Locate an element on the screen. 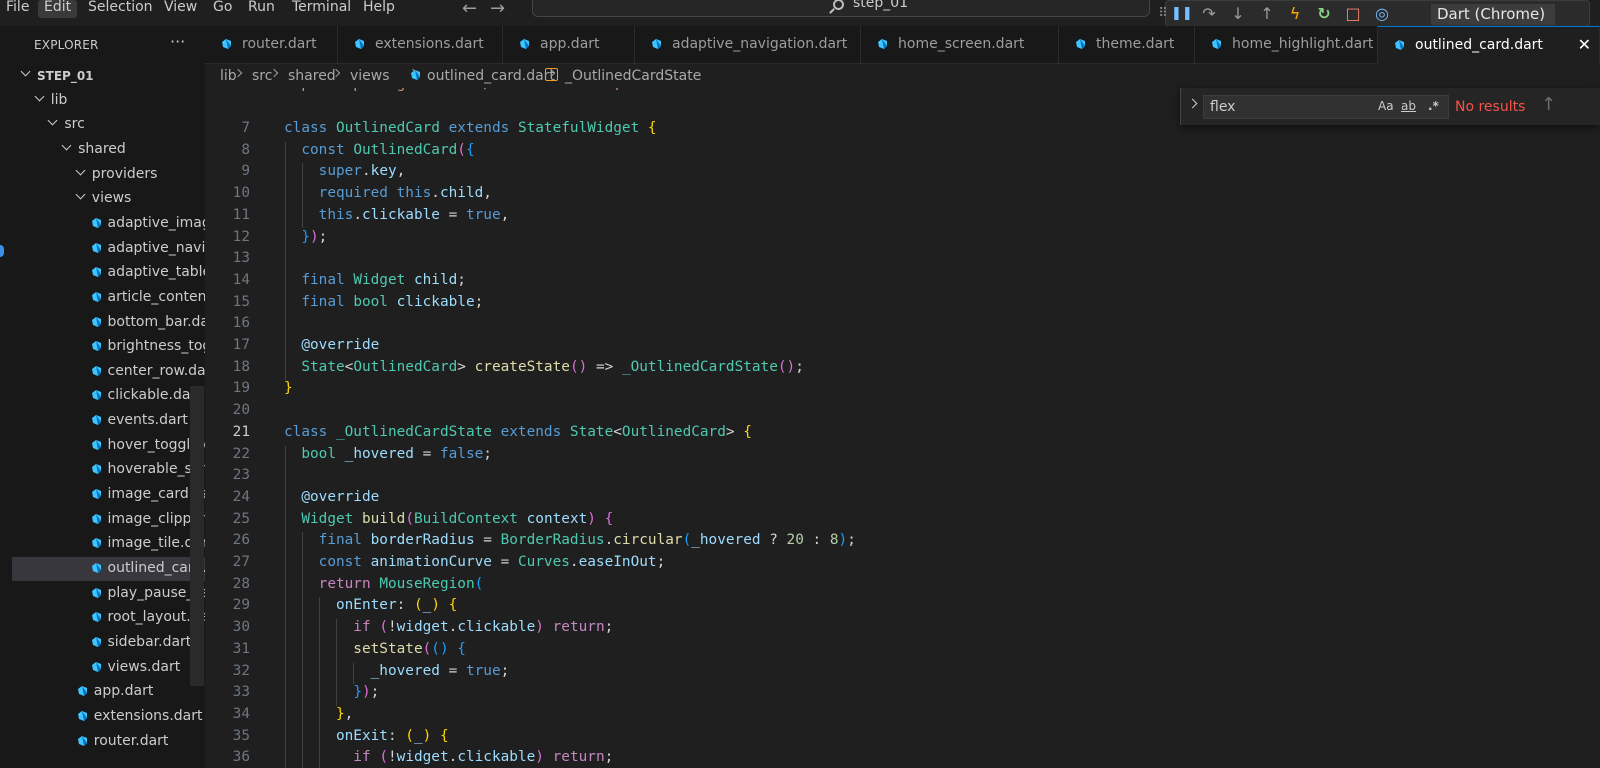 The width and height of the screenshot is (1600, 768). restart-icon: ↻ is located at coordinates (1324, 14).